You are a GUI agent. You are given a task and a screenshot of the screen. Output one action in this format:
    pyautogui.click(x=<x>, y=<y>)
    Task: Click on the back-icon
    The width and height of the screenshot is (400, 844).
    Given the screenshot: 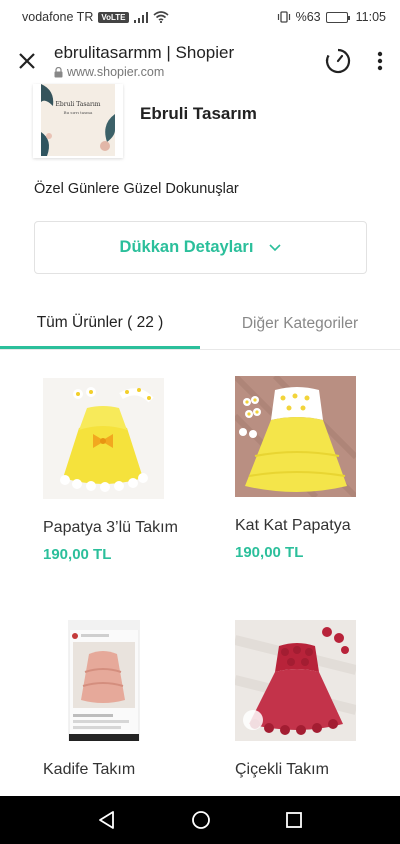 What is the action you would take?
    pyautogui.click(x=107, y=820)
    